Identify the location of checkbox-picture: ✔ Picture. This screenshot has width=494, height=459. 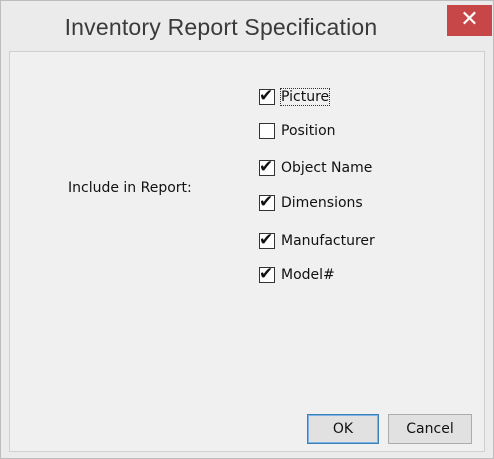
(295, 97).